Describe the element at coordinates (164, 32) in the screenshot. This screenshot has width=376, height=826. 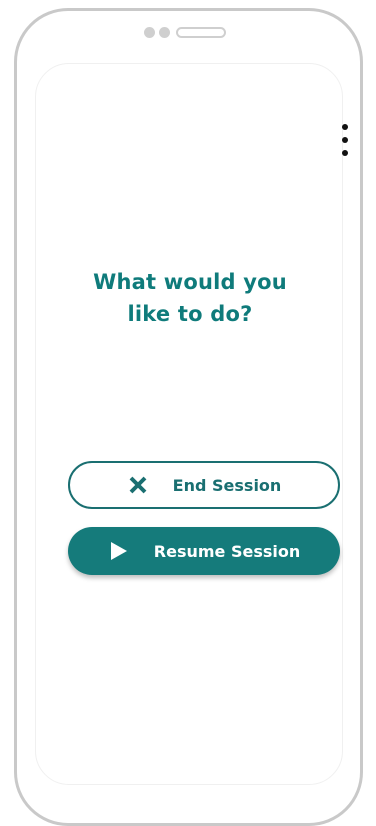
I see `sensor-dot` at that location.